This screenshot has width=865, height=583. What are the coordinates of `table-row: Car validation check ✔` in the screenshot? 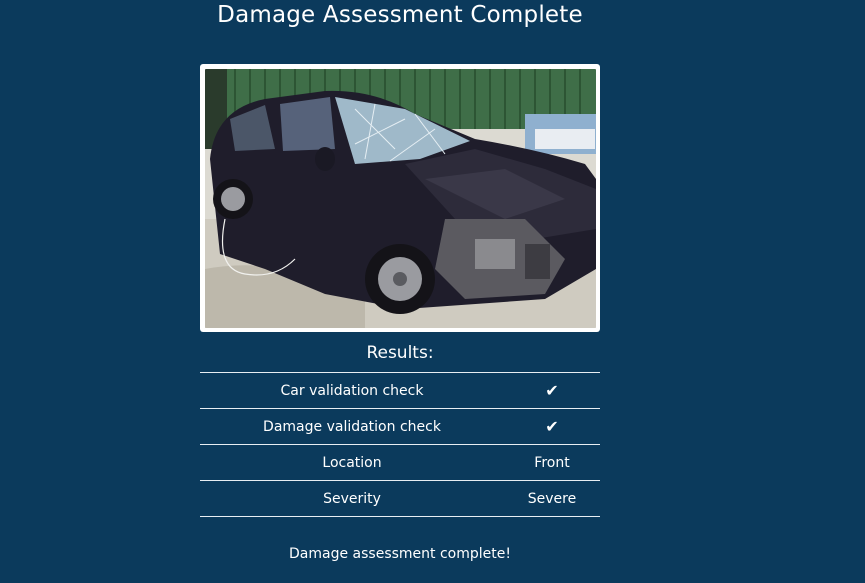 It's located at (400, 390).